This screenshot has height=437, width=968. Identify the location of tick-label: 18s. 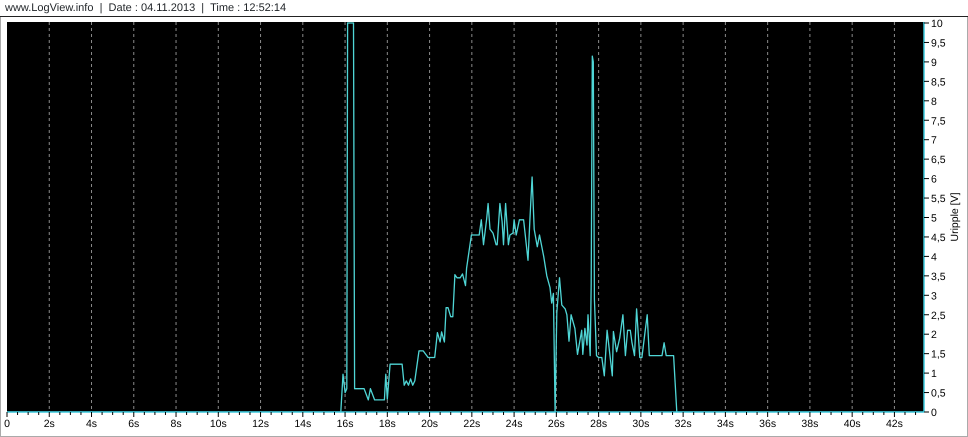
(387, 424).